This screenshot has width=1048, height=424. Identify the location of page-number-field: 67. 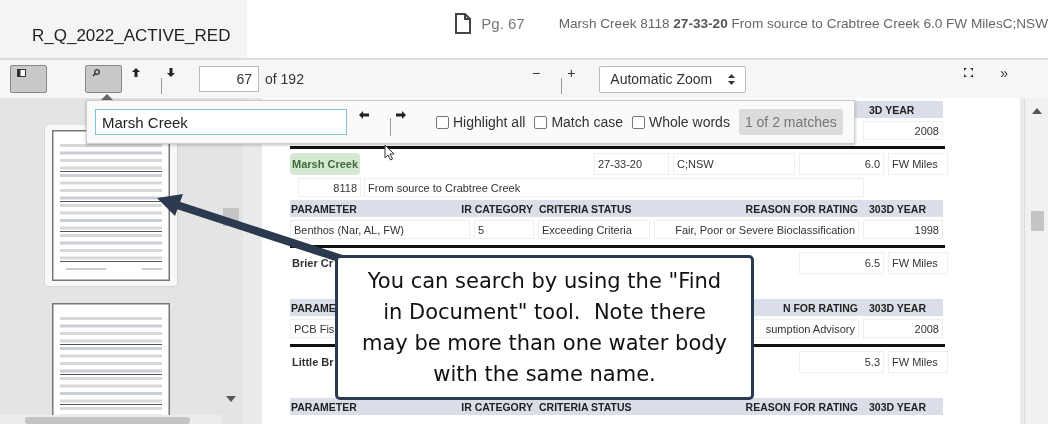
(229, 79).